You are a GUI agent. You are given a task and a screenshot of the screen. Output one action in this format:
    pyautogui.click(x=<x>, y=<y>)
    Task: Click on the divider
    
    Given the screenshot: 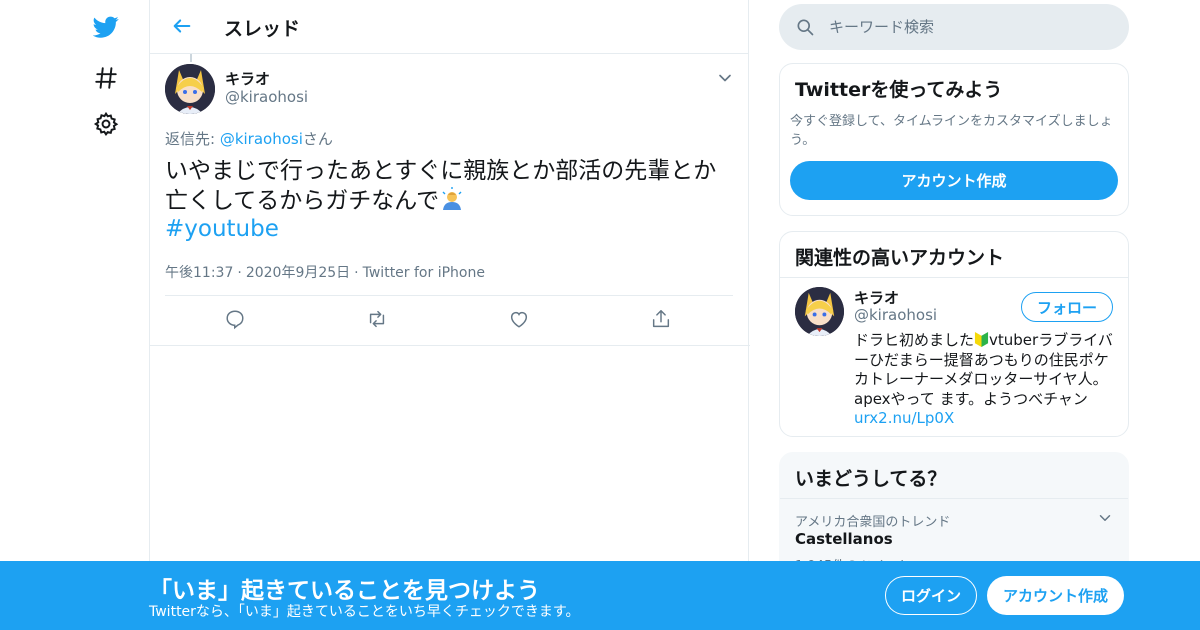 What is the action you would take?
    pyautogui.click(x=450, y=345)
    